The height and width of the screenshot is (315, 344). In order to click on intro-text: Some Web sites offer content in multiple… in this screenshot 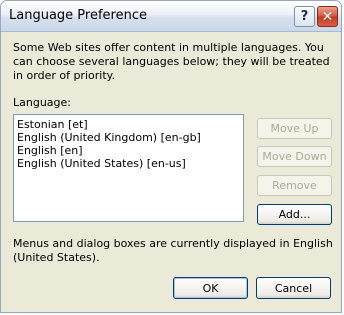, I will do `click(171, 61)`.